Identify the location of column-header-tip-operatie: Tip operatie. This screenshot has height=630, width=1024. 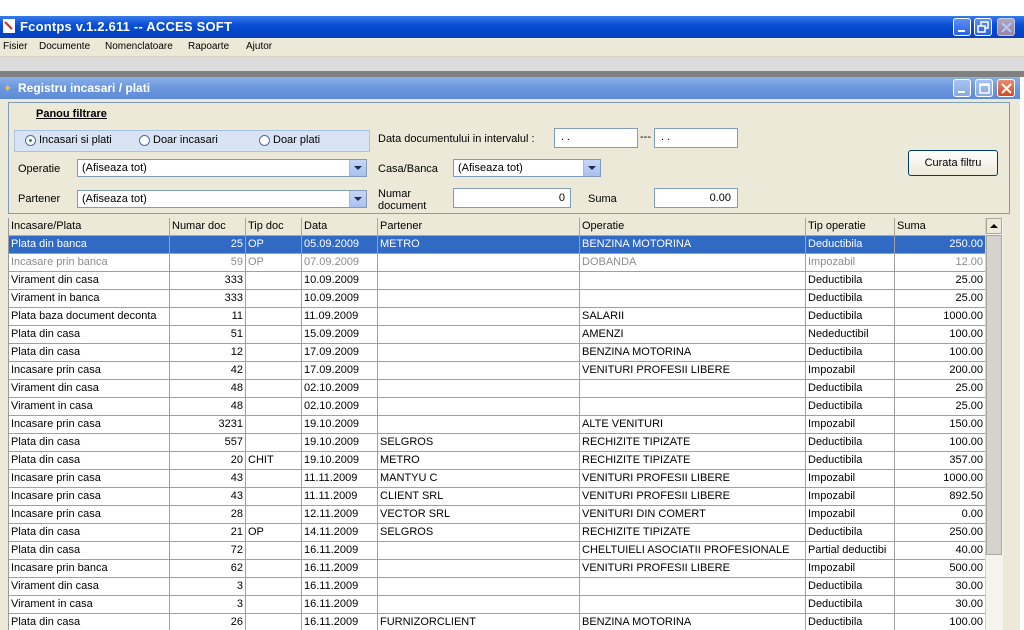
(850, 227).